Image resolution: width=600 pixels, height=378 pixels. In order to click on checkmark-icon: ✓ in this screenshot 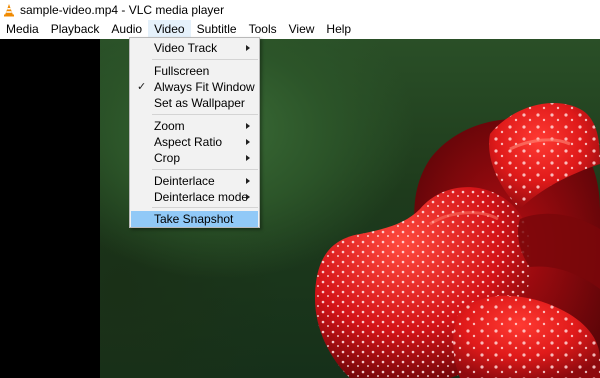, I will do `click(142, 87)`.